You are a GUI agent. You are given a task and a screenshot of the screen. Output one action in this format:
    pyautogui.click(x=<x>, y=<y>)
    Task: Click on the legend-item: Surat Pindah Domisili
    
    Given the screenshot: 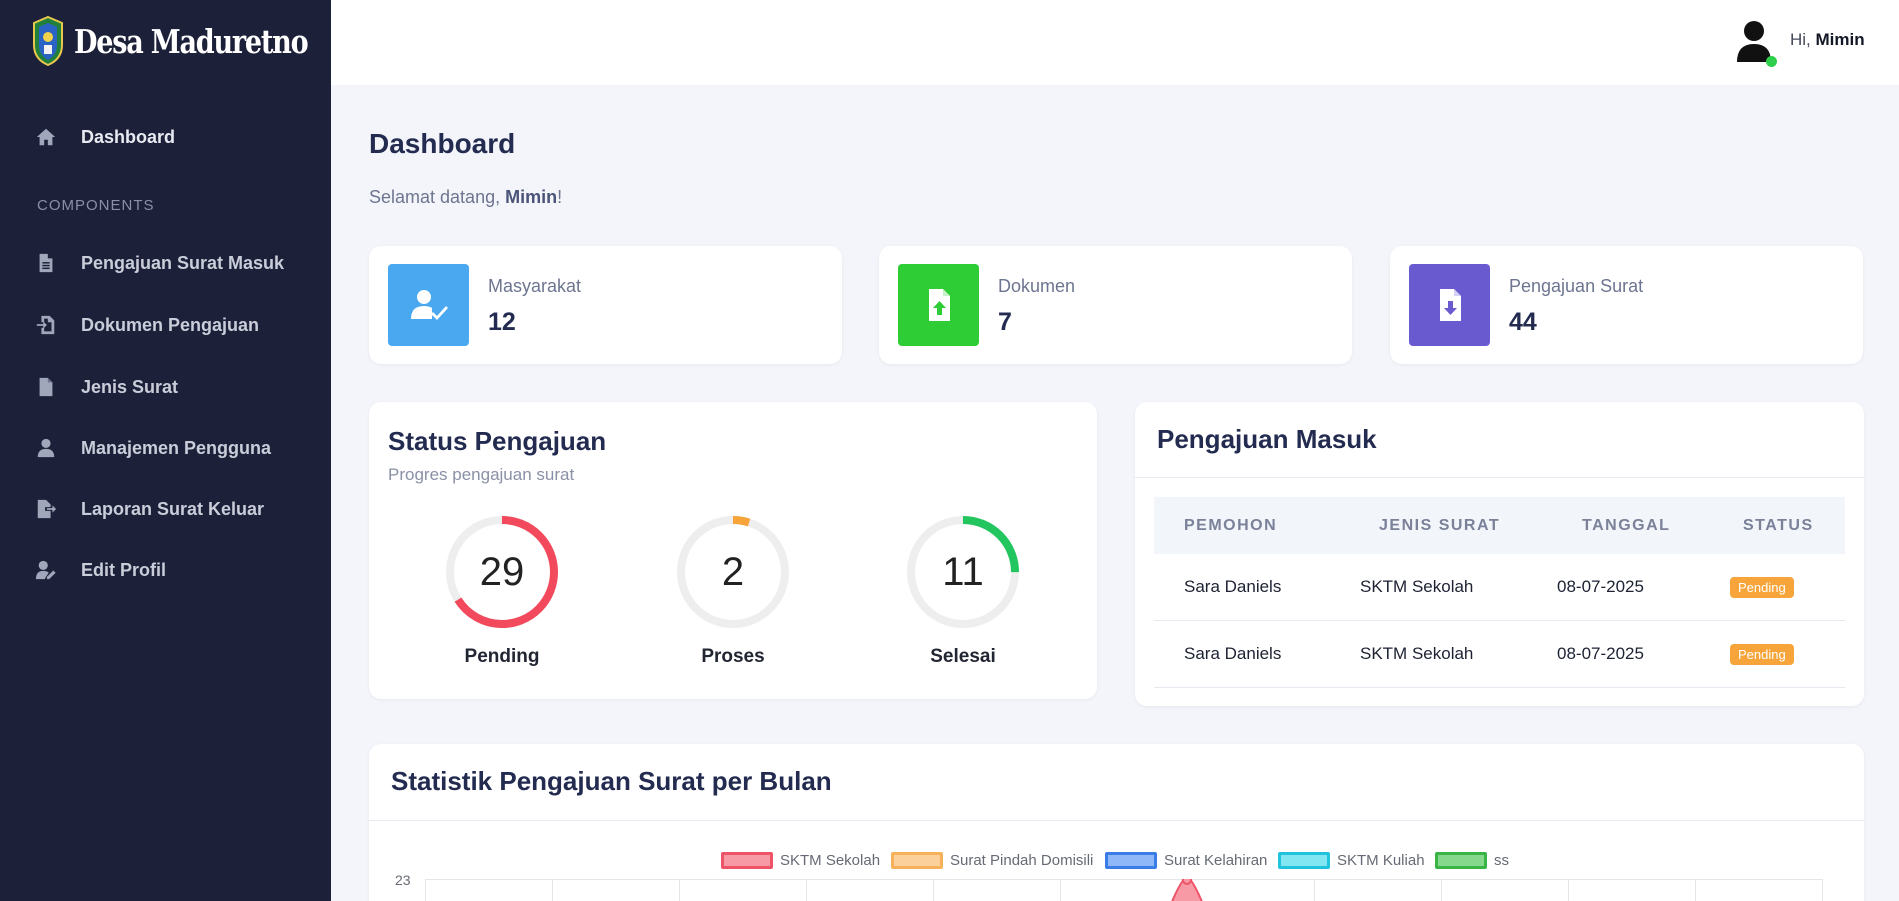 What is the action you would take?
    pyautogui.click(x=992, y=860)
    